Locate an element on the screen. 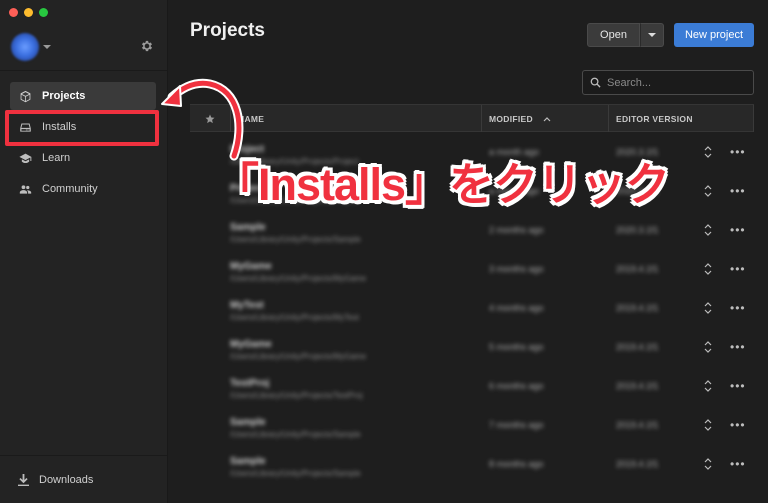 This screenshot has width=768, height=503. column-header-editor-version: EDITOR VERSION is located at coordinates (654, 118).